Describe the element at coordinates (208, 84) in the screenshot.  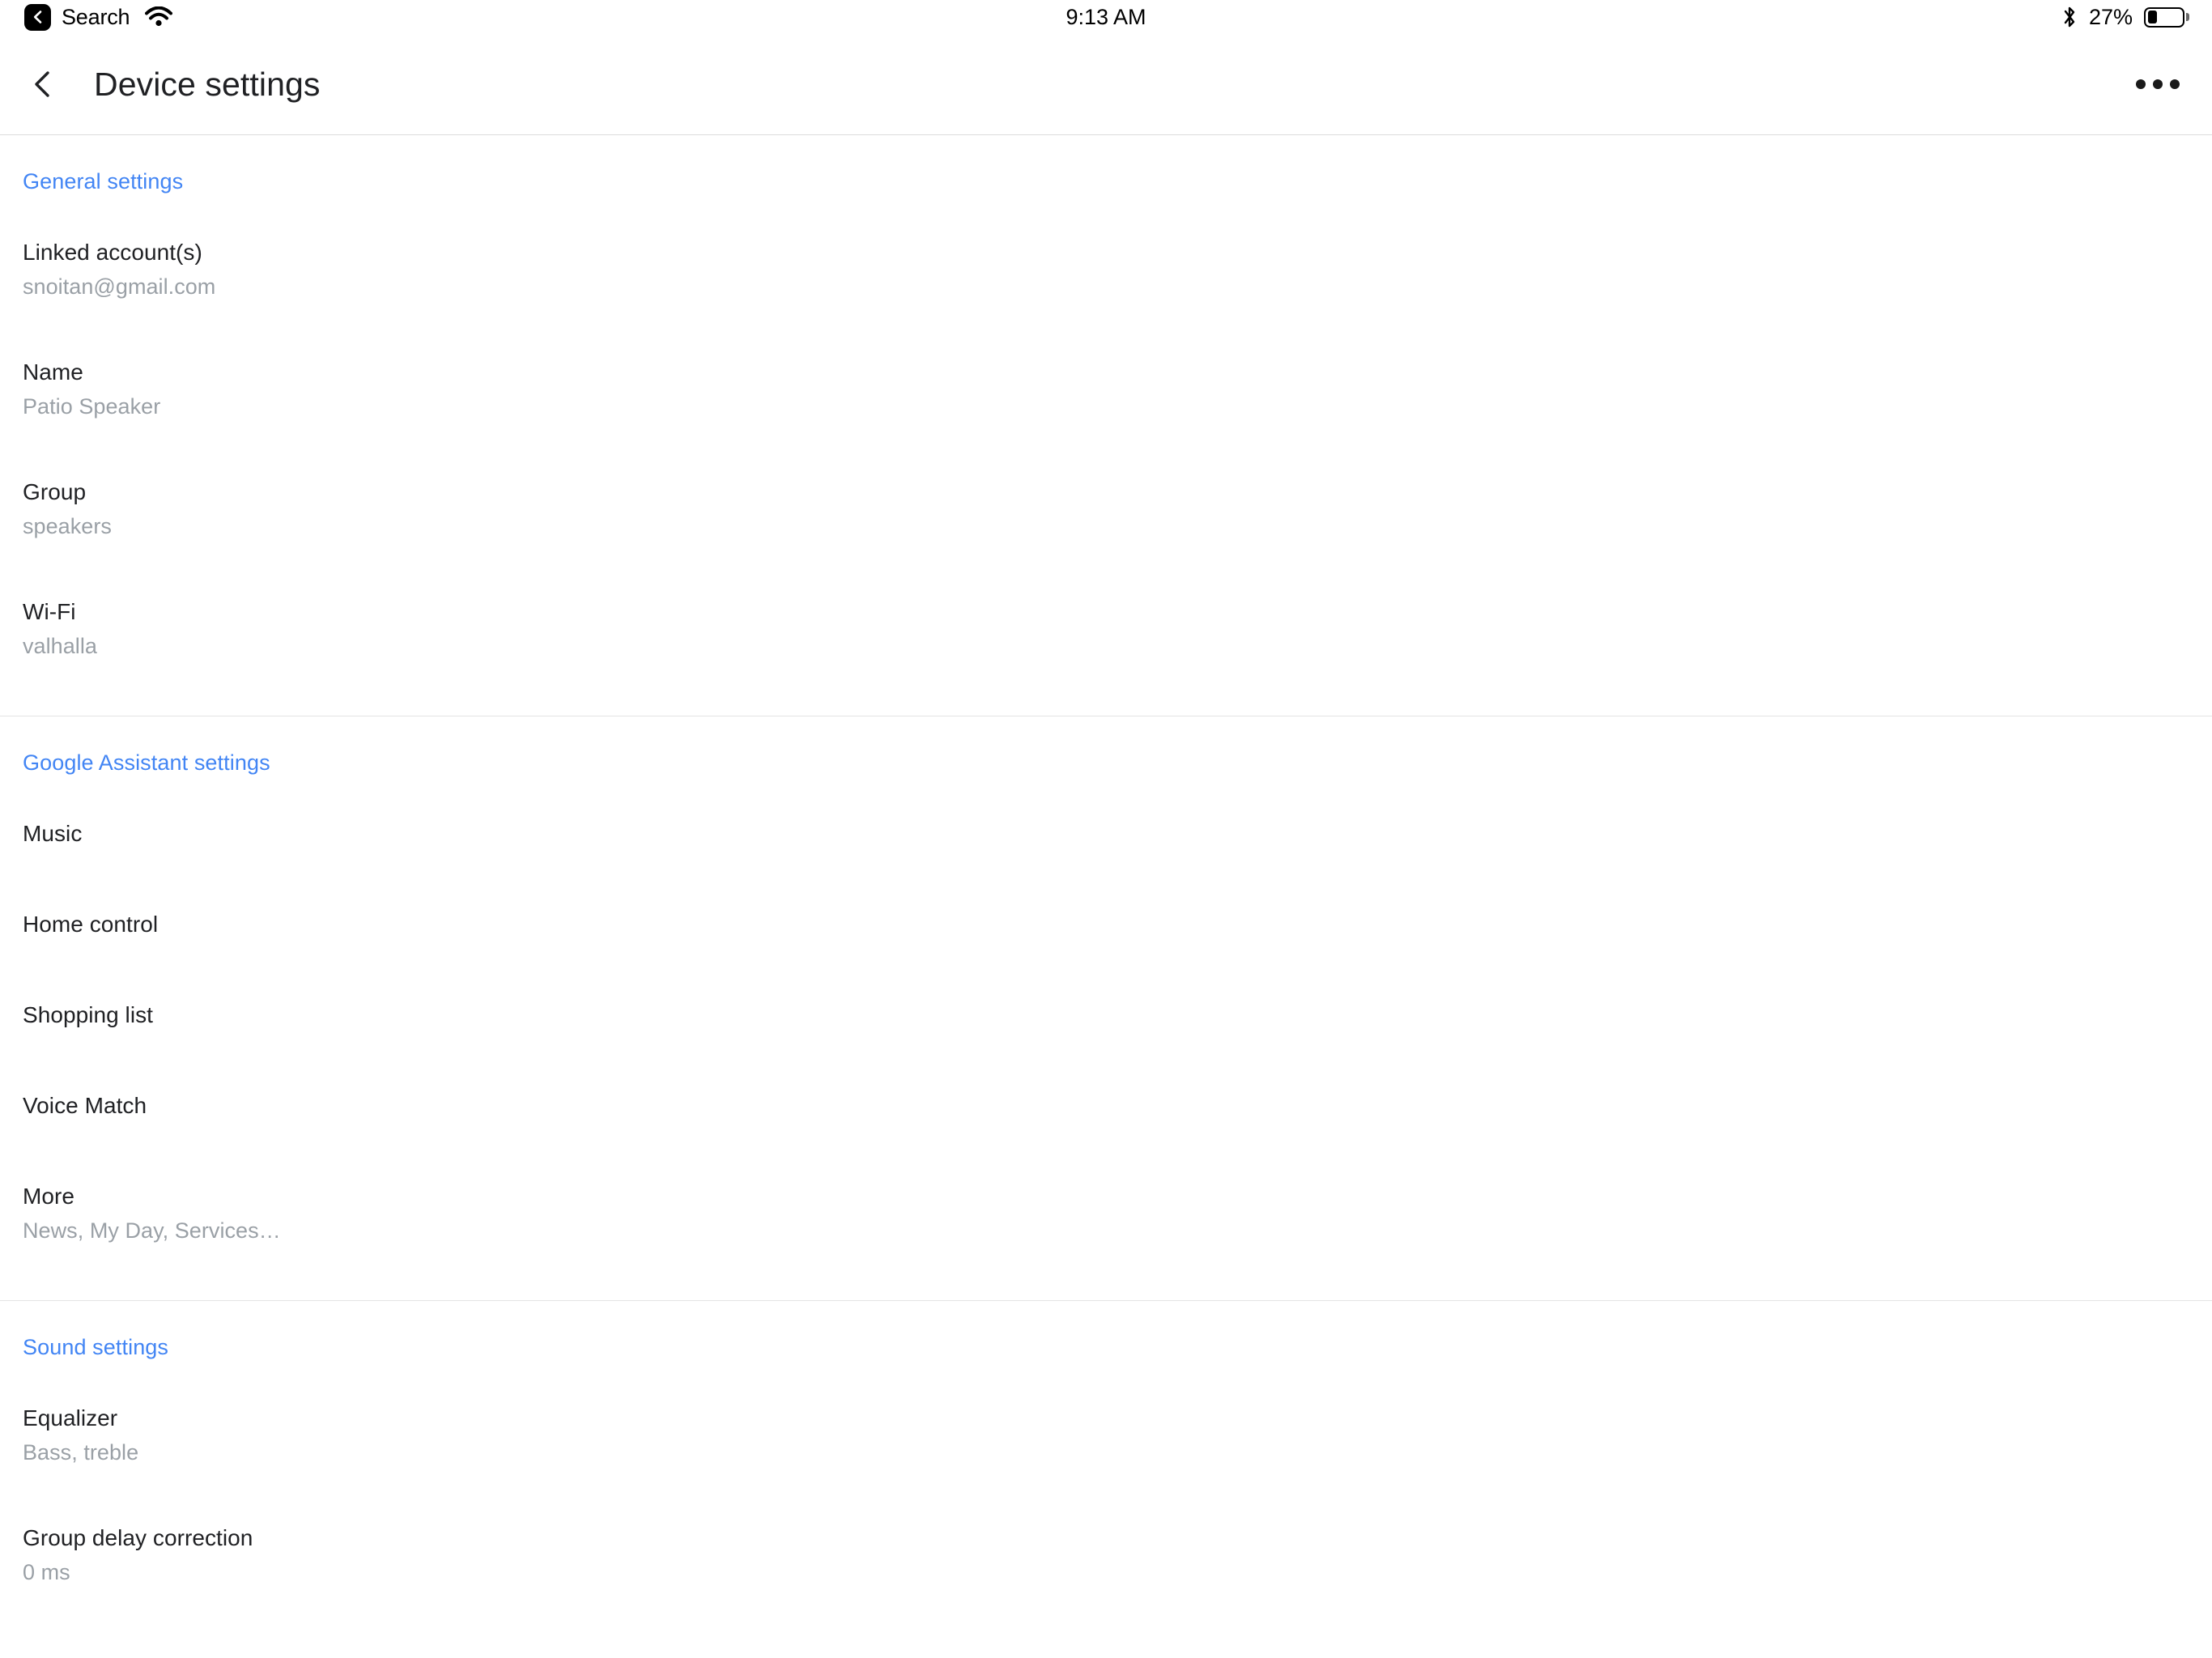
I see `page-title: Device settings` at that location.